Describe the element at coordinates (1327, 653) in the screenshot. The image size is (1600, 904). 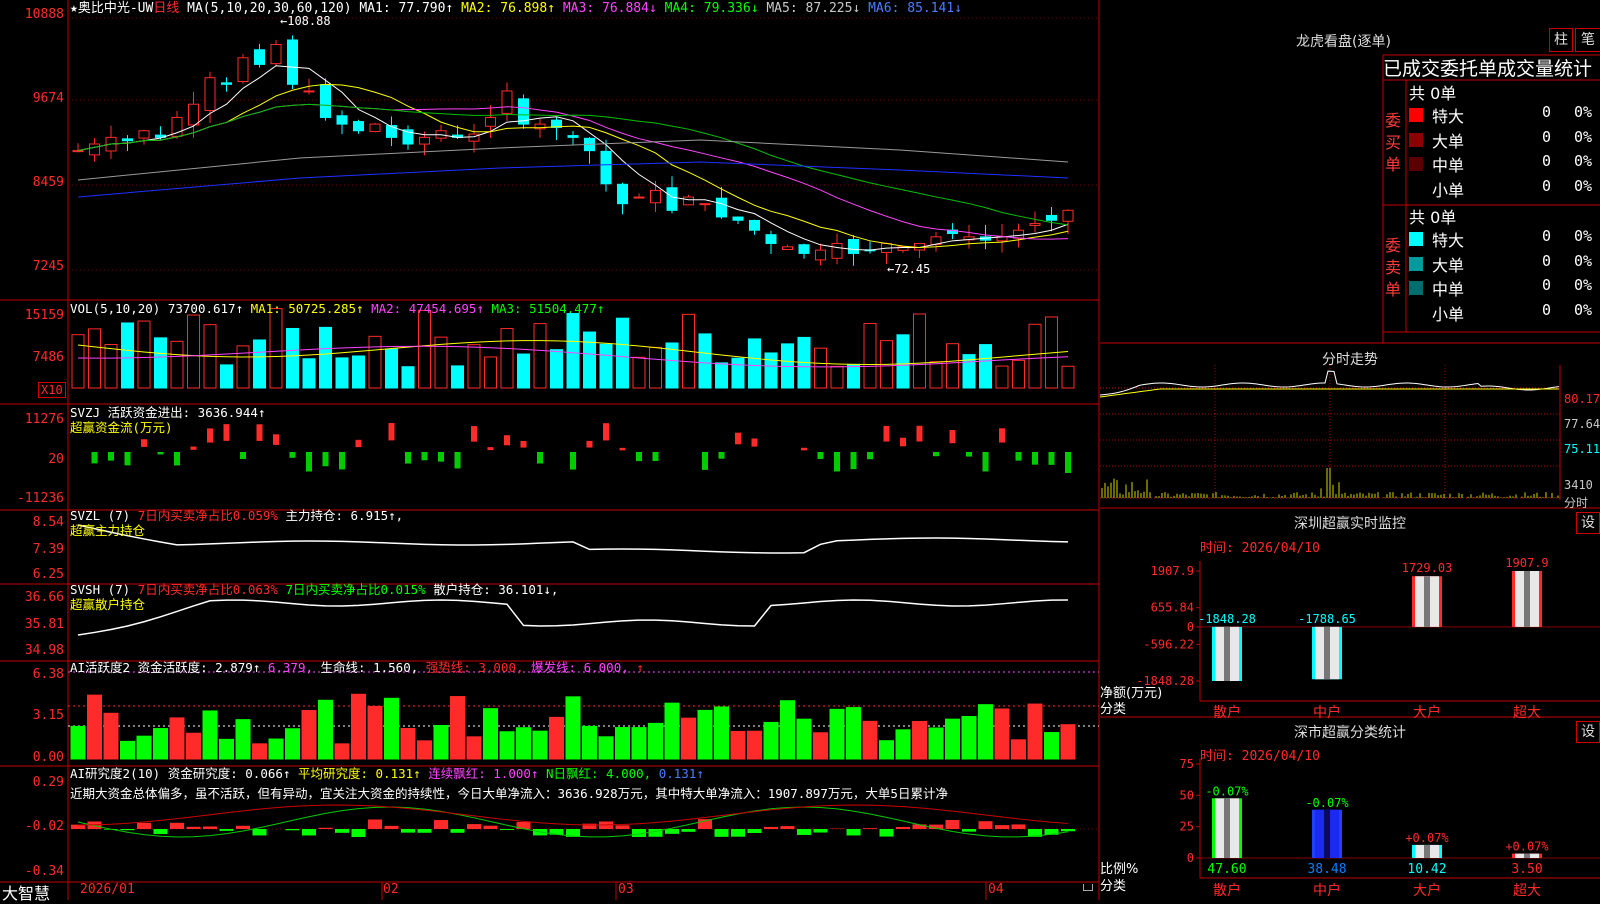
I see `monitor-bar-stripe` at that location.